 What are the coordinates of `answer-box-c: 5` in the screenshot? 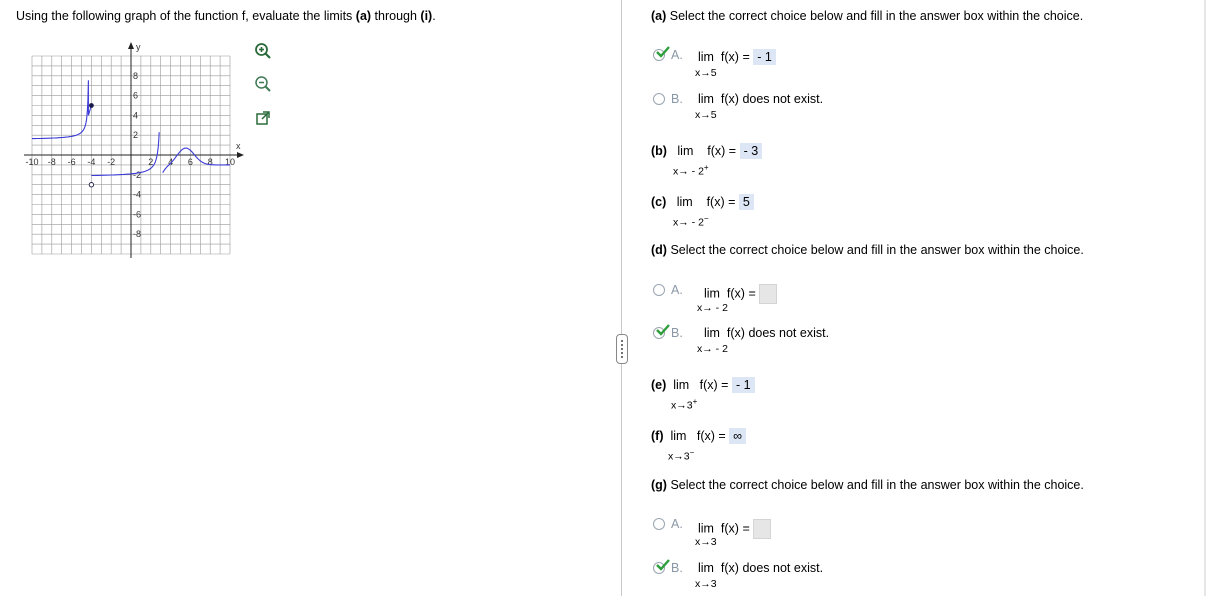 It's located at (746, 202).